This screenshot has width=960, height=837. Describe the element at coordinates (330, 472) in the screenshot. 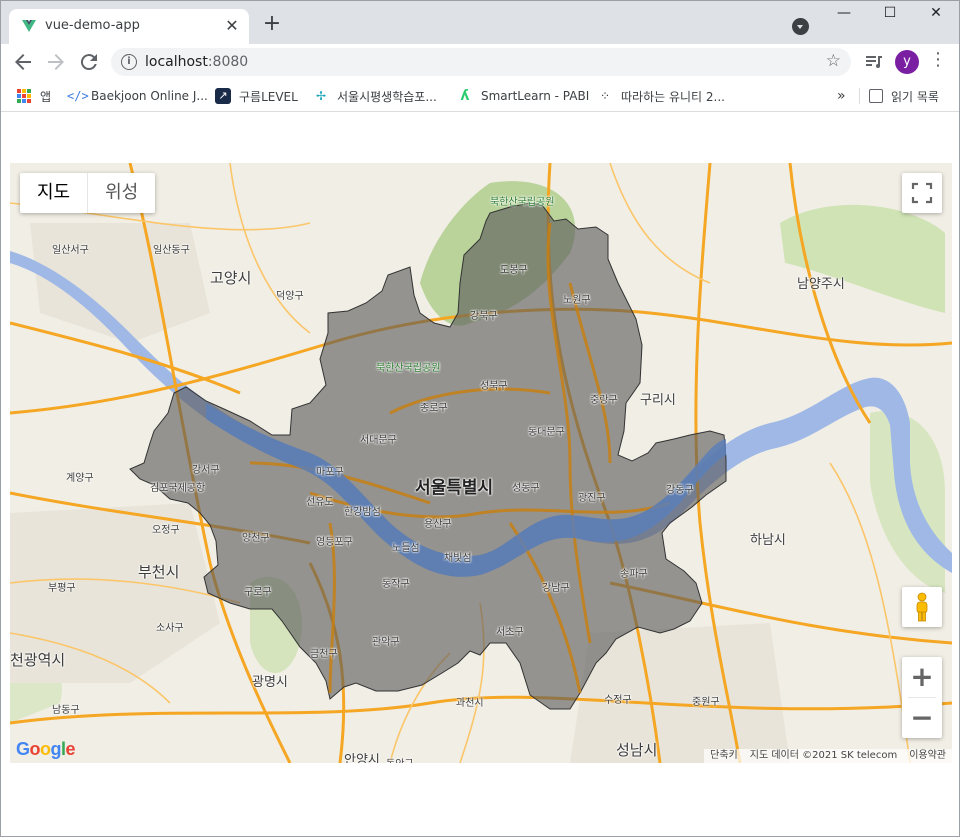

I see `map-label: 마포구` at that location.